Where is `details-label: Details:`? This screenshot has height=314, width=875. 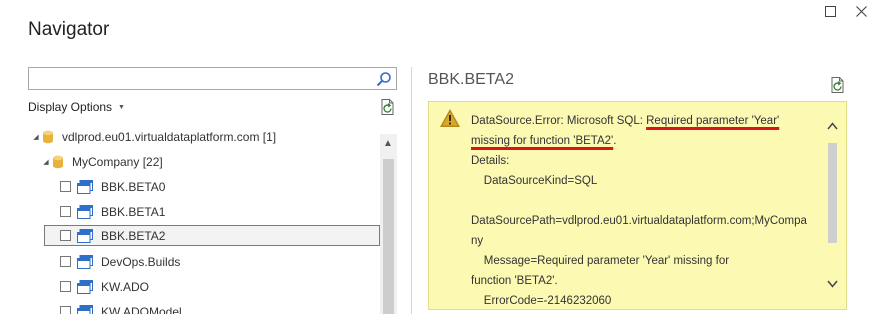
details-label: Details: is located at coordinates (490, 161).